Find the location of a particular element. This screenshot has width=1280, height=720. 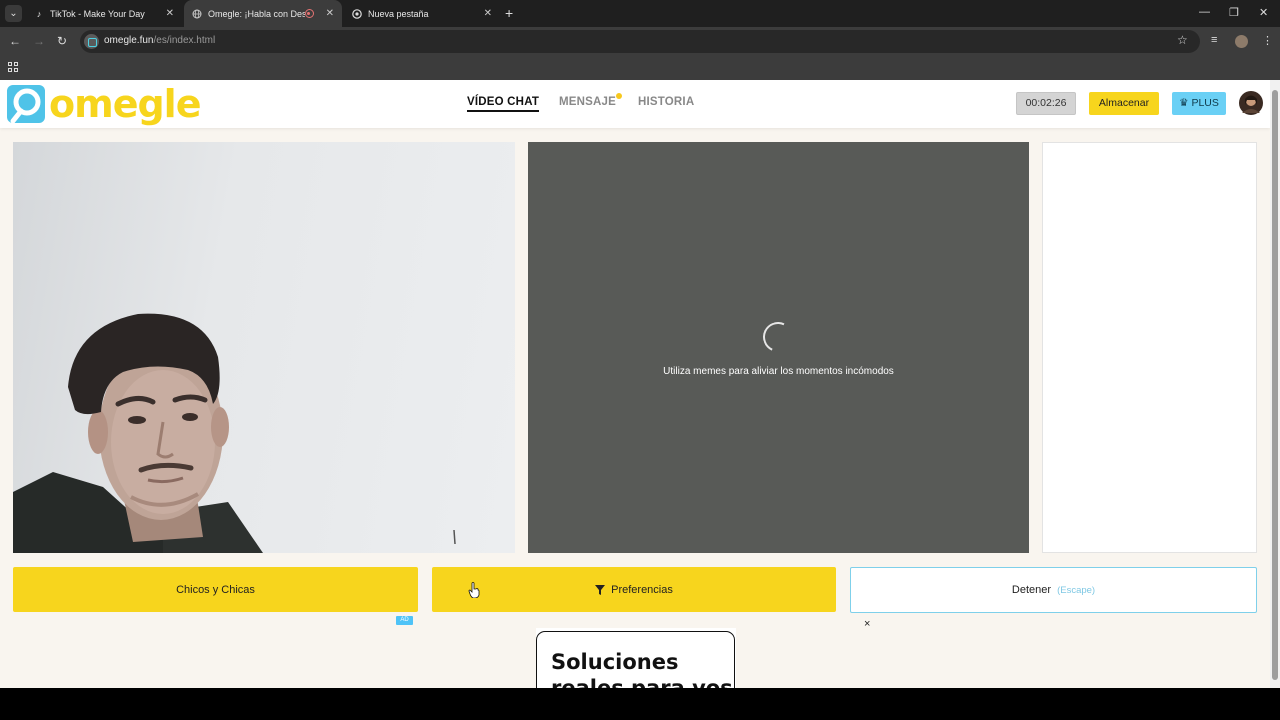

new-tab-button: + is located at coordinates (509, 13).